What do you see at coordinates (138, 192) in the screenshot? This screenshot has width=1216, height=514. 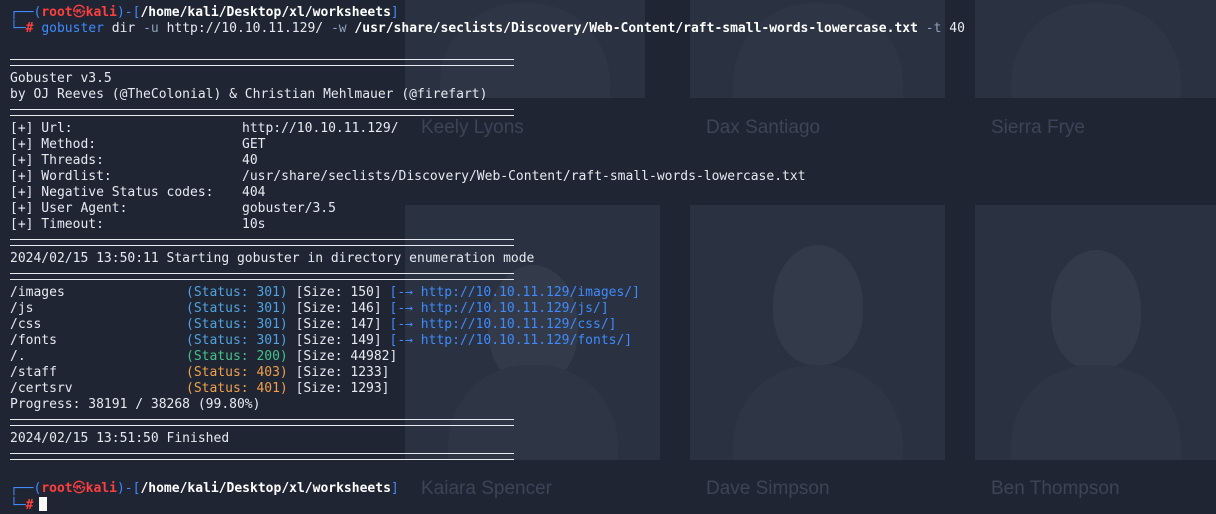 I see `config-row: [+] Negative Status codes: 404` at bounding box center [138, 192].